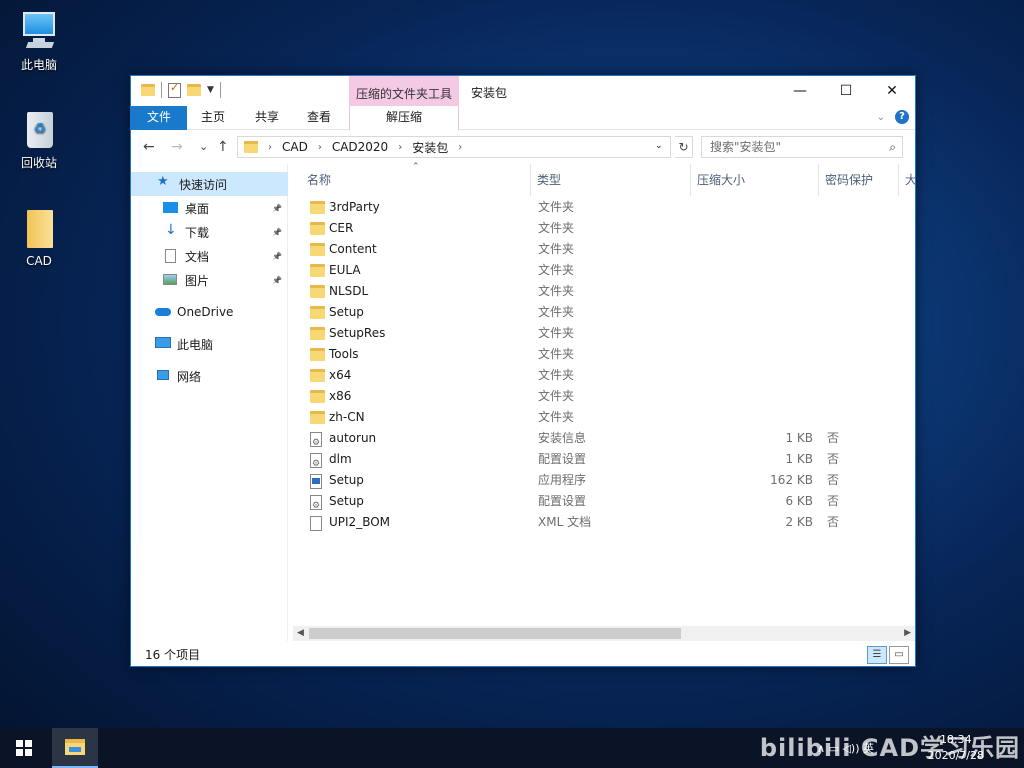  What do you see at coordinates (209, 184) in the screenshot?
I see `sidebar-item-quick-access: ★ 快速访问` at bounding box center [209, 184].